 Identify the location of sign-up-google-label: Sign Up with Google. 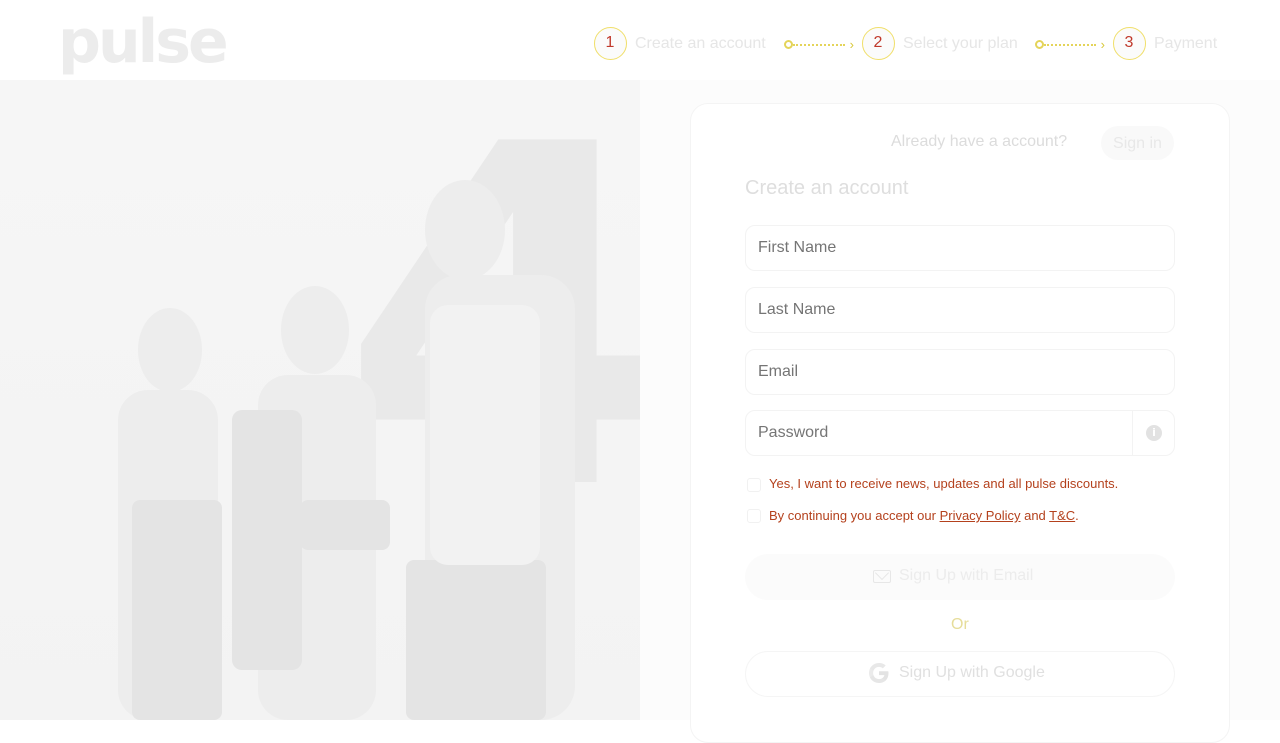
(972, 672).